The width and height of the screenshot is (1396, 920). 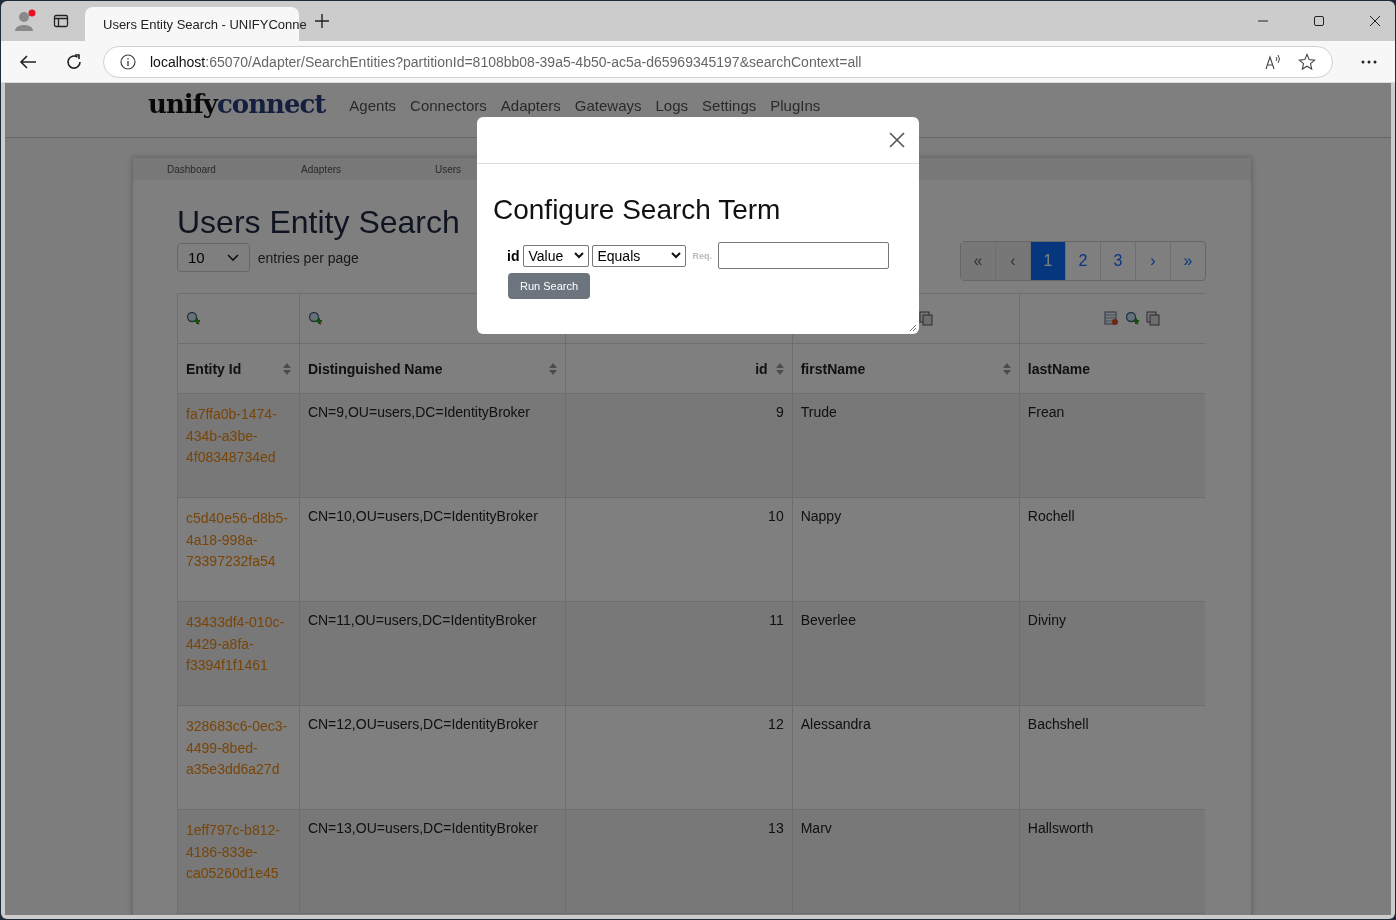 I want to click on column-header: lastName, so click(x=1059, y=368).